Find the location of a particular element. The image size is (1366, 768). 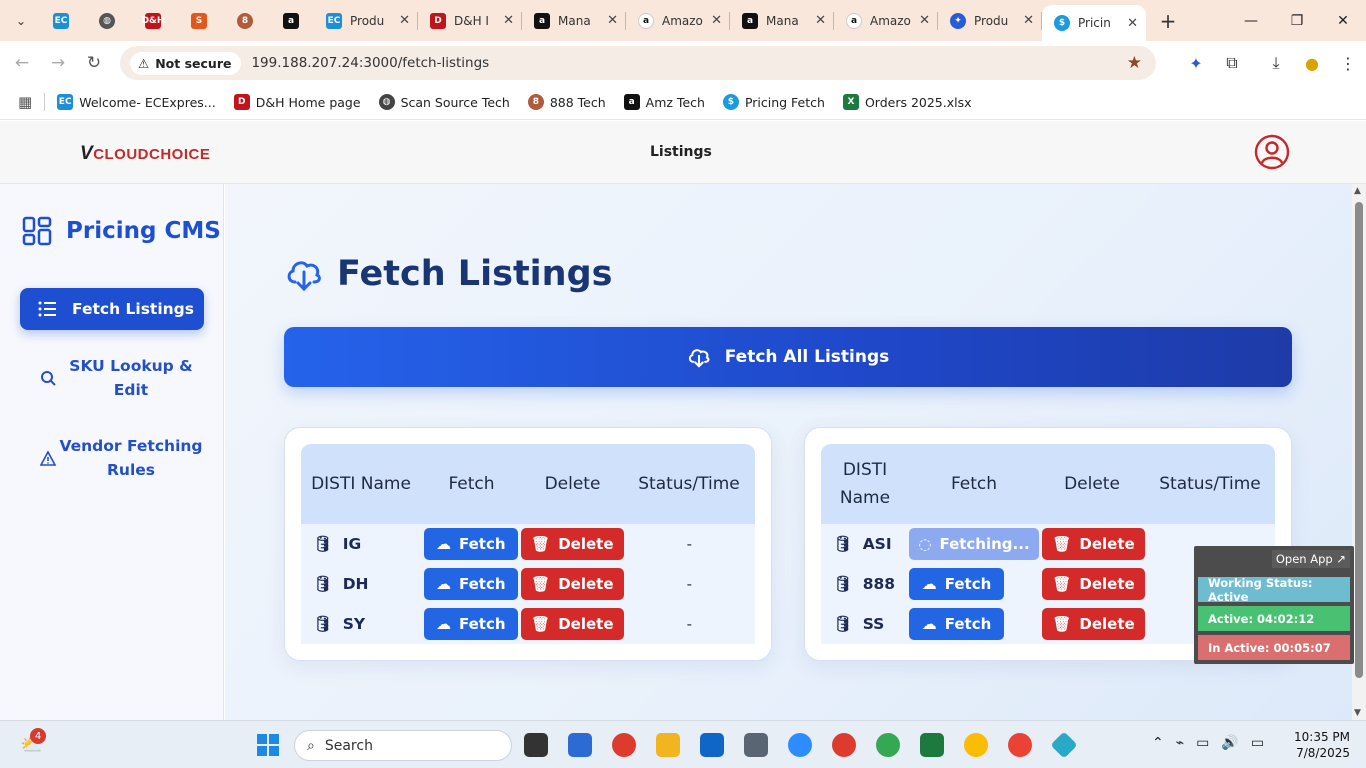

maximize-icon: ❐ is located at coordinates (1297, 21).